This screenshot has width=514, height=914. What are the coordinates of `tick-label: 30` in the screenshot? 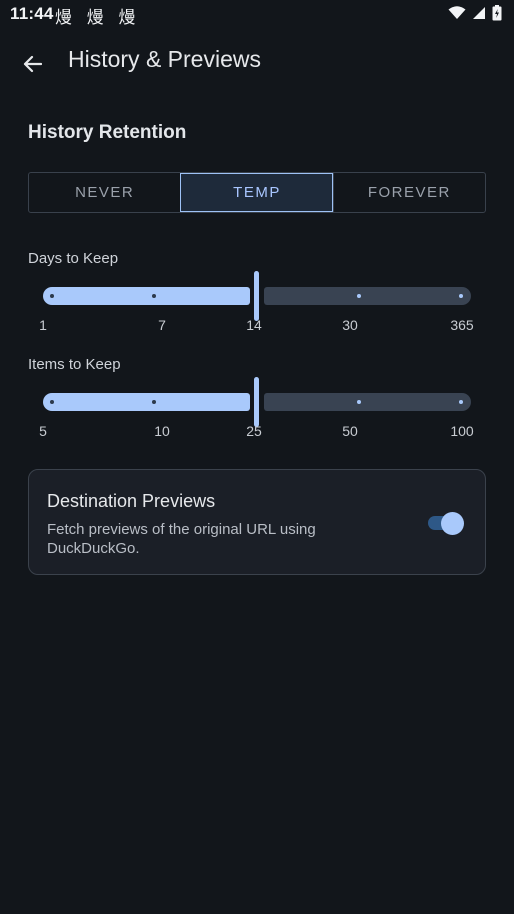 It's located at (350, 325).